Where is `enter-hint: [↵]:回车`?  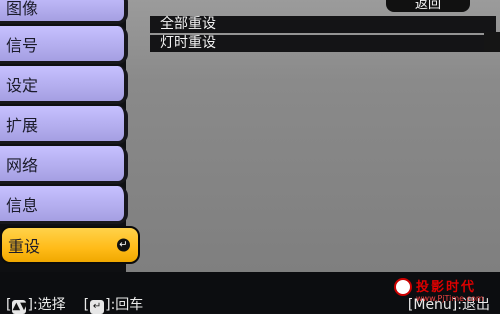
enter-hint: [↵]:回车 is located at coordinates (113, 305).